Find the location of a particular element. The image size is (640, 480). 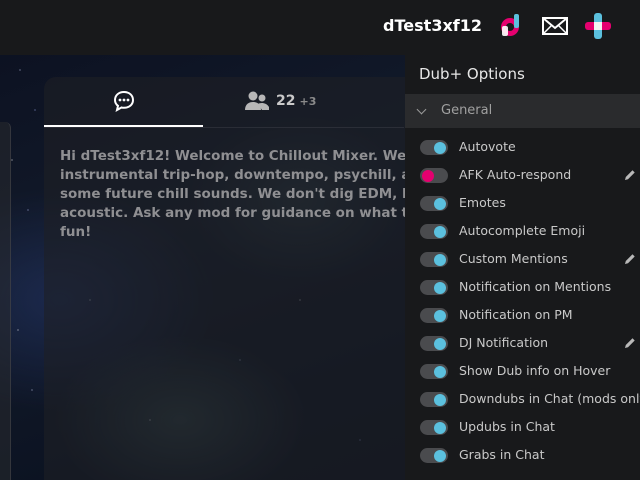

chevron-down-icon is located at coordinates (421, 109).